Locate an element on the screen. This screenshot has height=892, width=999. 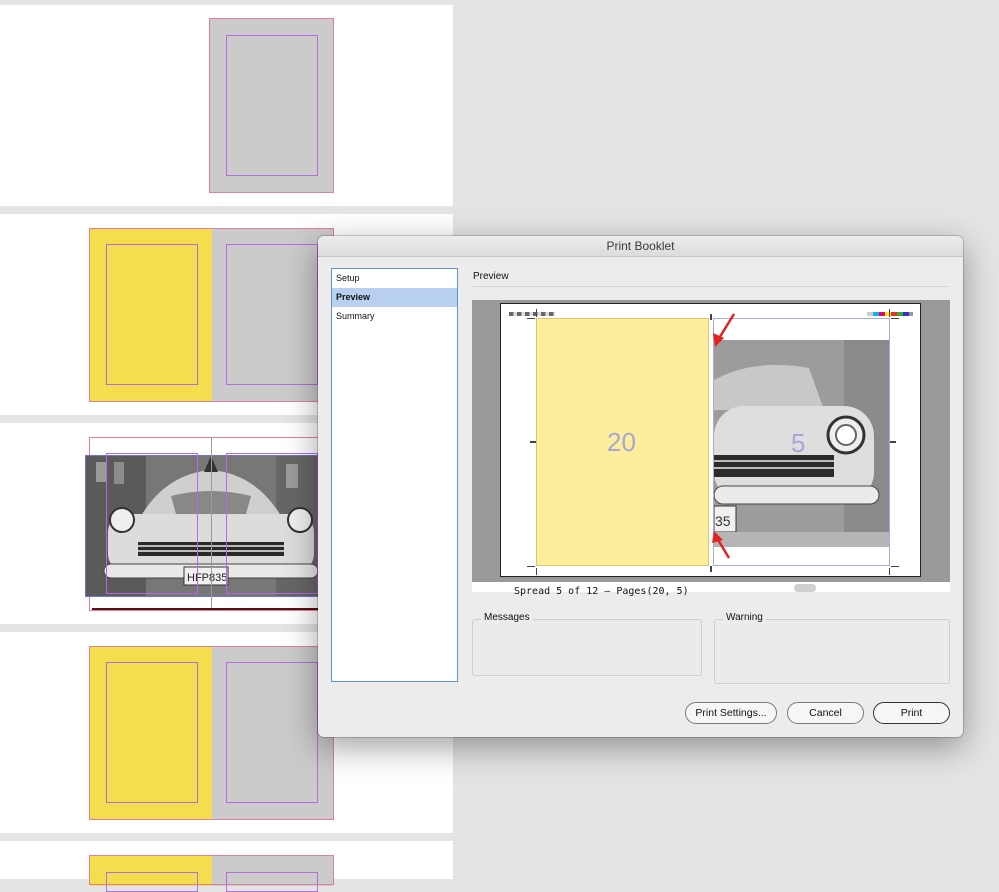
bottom-rule is located at coordinates (212, 609).